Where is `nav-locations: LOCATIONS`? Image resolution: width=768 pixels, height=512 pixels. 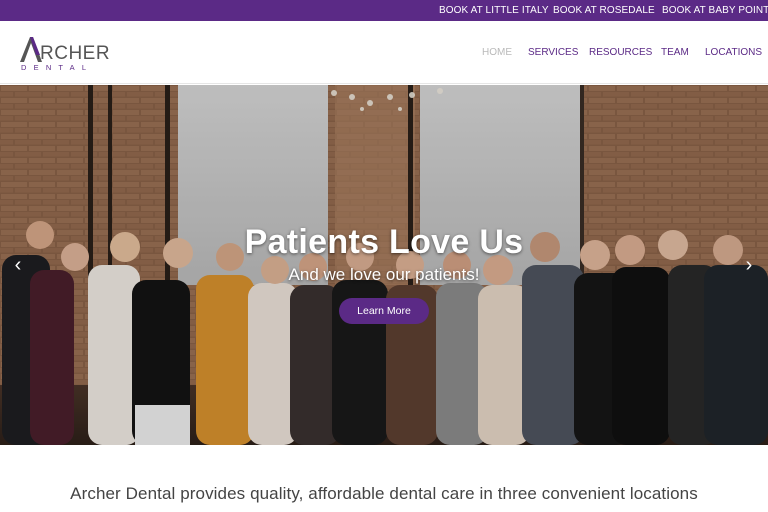
nav-locations: LOCATIONS is located at coordinates (733, 52).